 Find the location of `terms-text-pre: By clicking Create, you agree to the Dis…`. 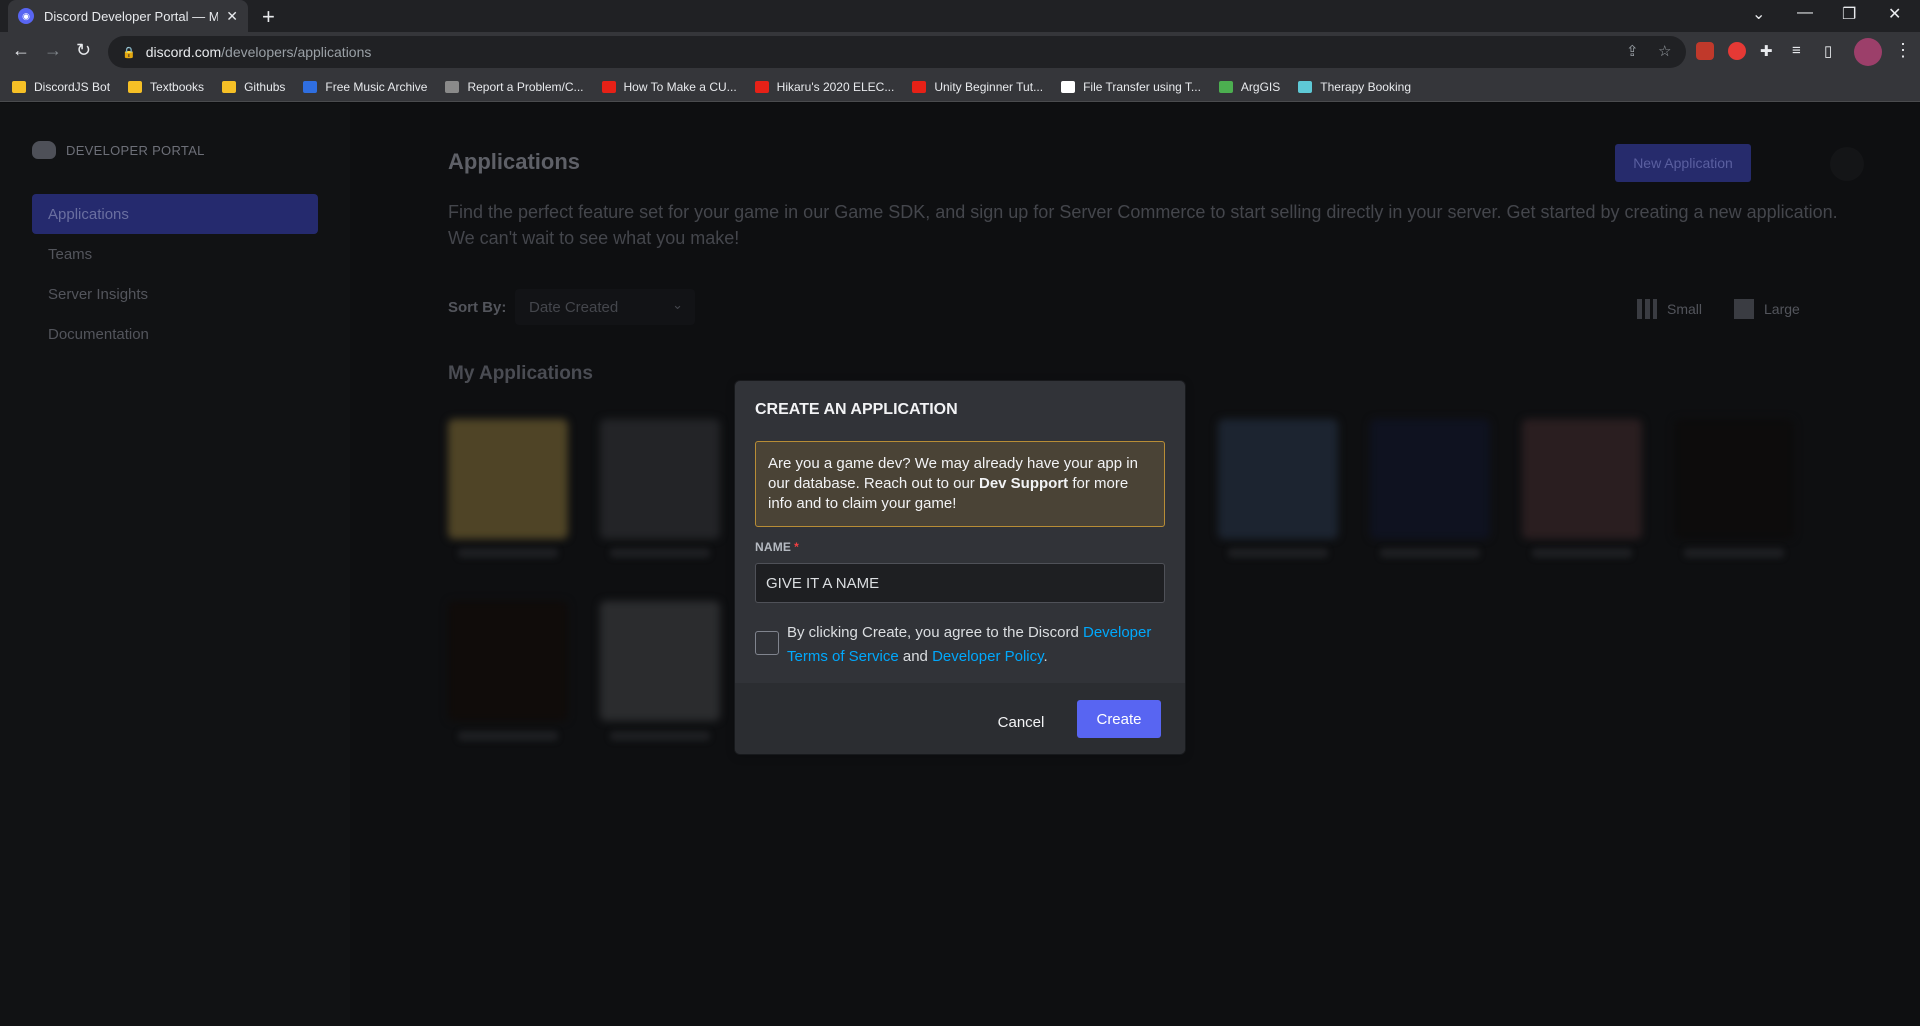

terms-text-pre: By clicking Create, you agree to the Dis… is located at coordinates (935, 632).